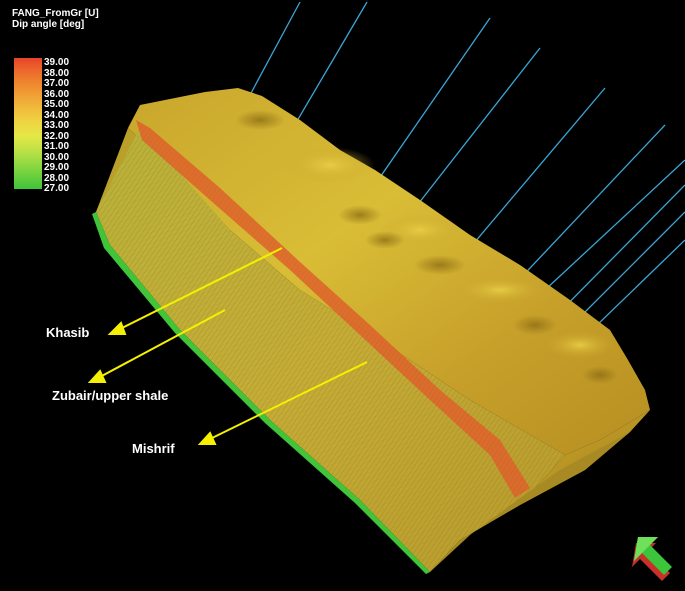  Describe the element at coordinates (153, 448) in the screenshot. I see `label-mishrif: Mishrif` at that location.